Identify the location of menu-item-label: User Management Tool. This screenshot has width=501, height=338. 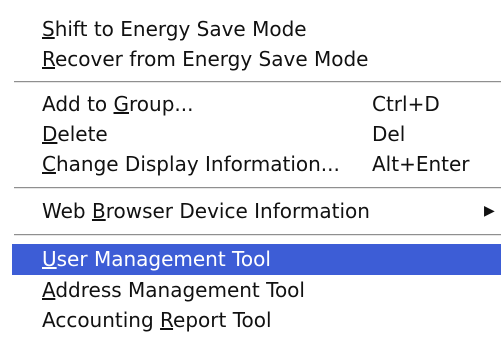
(156, 259).